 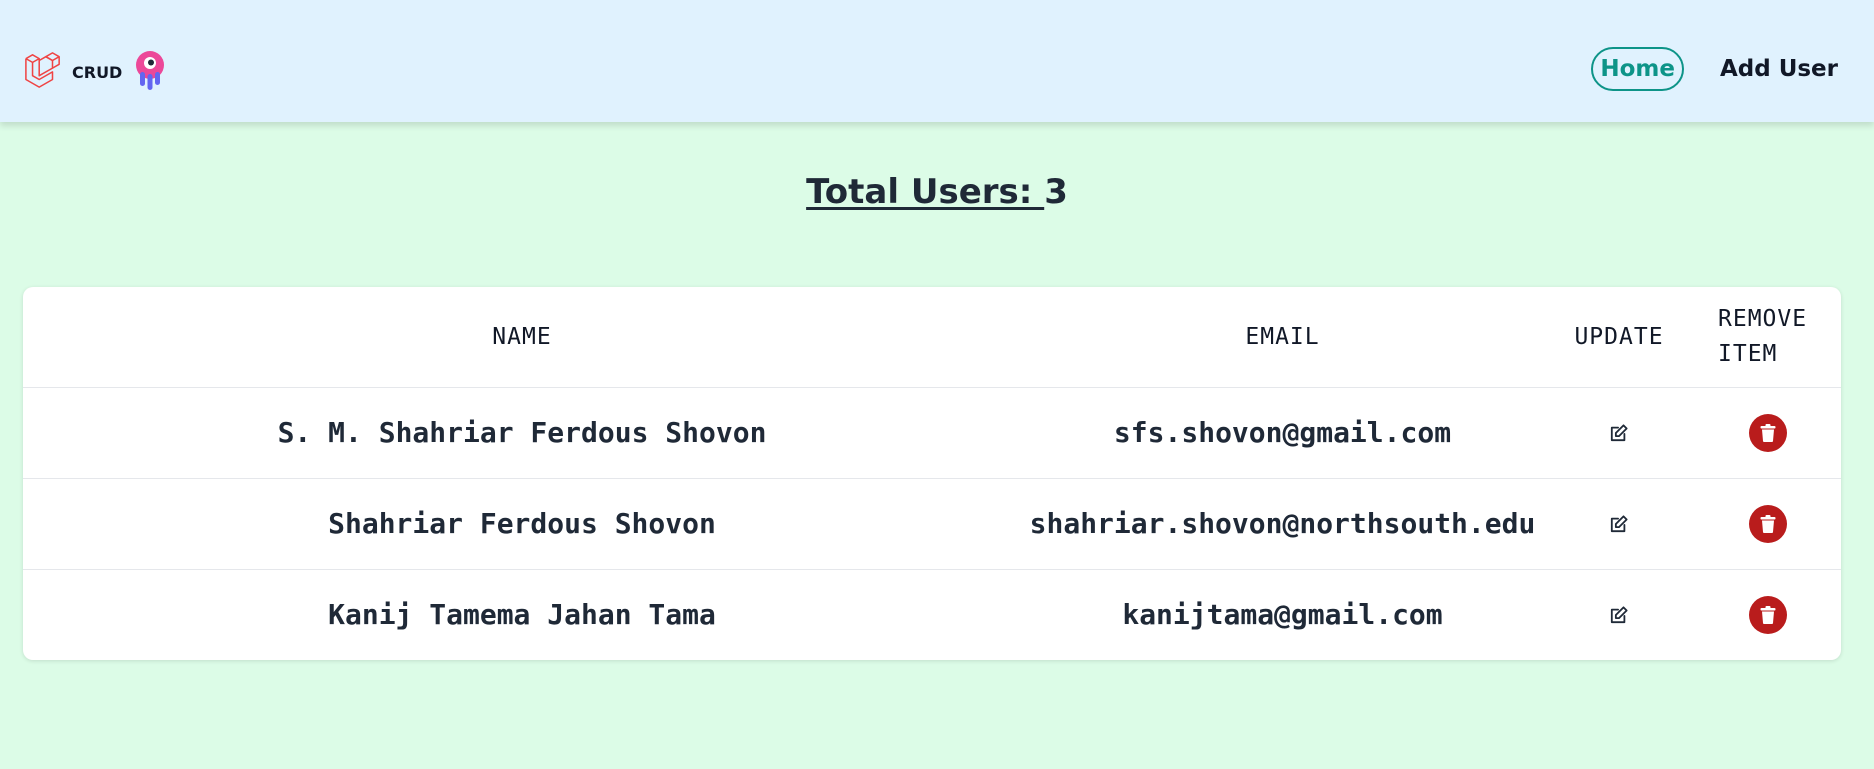 What do you see at coordinates (1763, 318) in the screenshot?
I see `header-remove-line1: REMOVE` at bounding box center [1763, 318].